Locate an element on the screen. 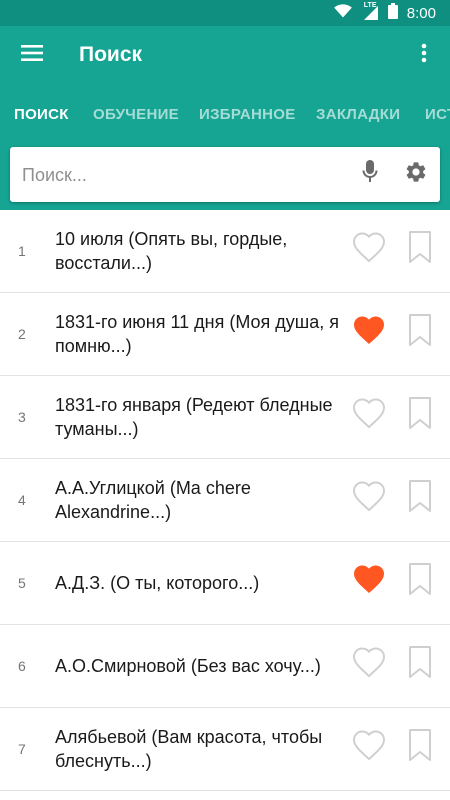  item-number: 3 is located at coordinates (22, 417).